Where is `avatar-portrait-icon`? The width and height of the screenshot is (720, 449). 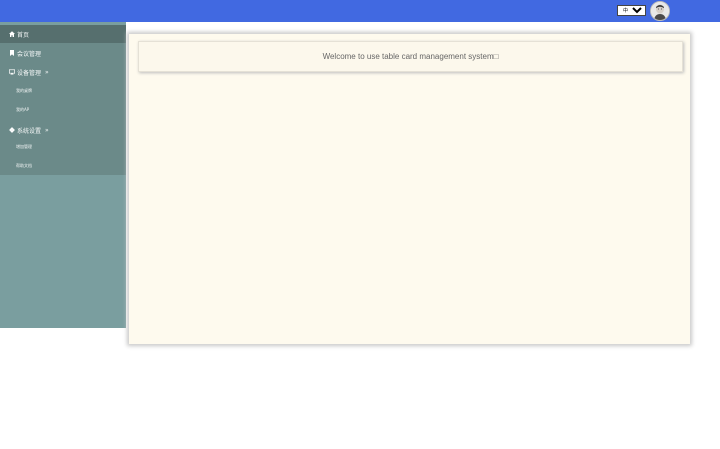 avatar-portrait-icon is located at coordinates (660, 11).